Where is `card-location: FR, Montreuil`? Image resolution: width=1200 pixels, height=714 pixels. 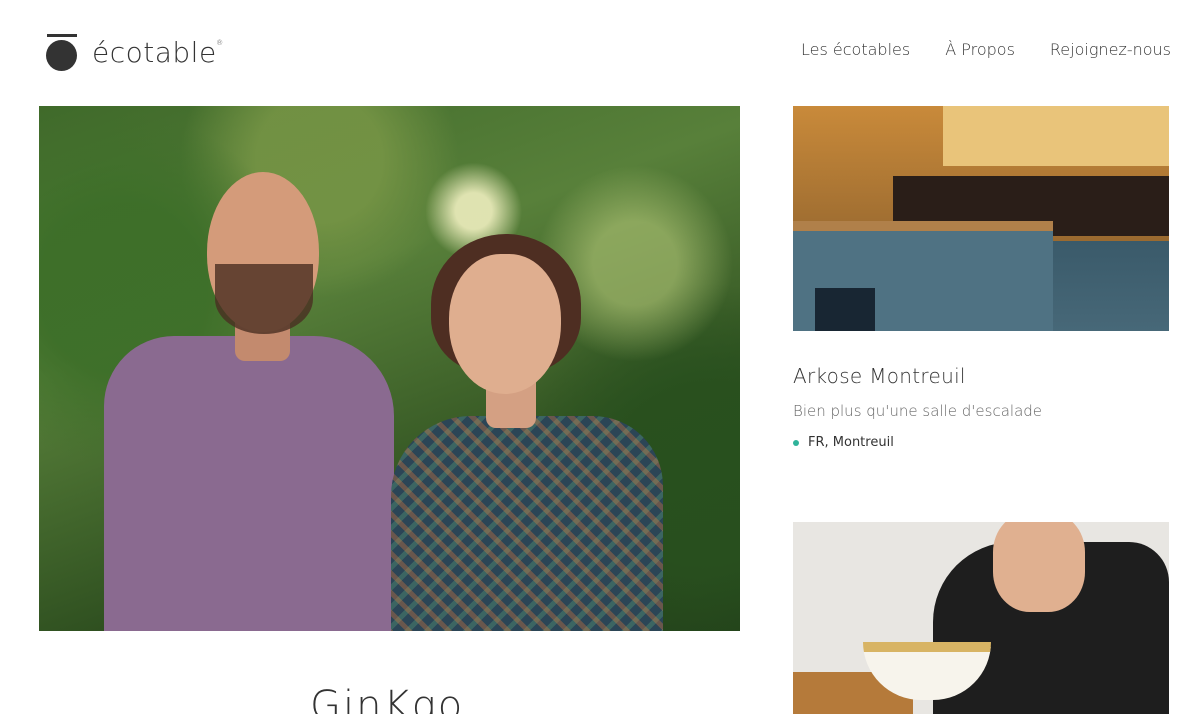
card-location: FR, Montreuil is located at coordinates (981, 442).